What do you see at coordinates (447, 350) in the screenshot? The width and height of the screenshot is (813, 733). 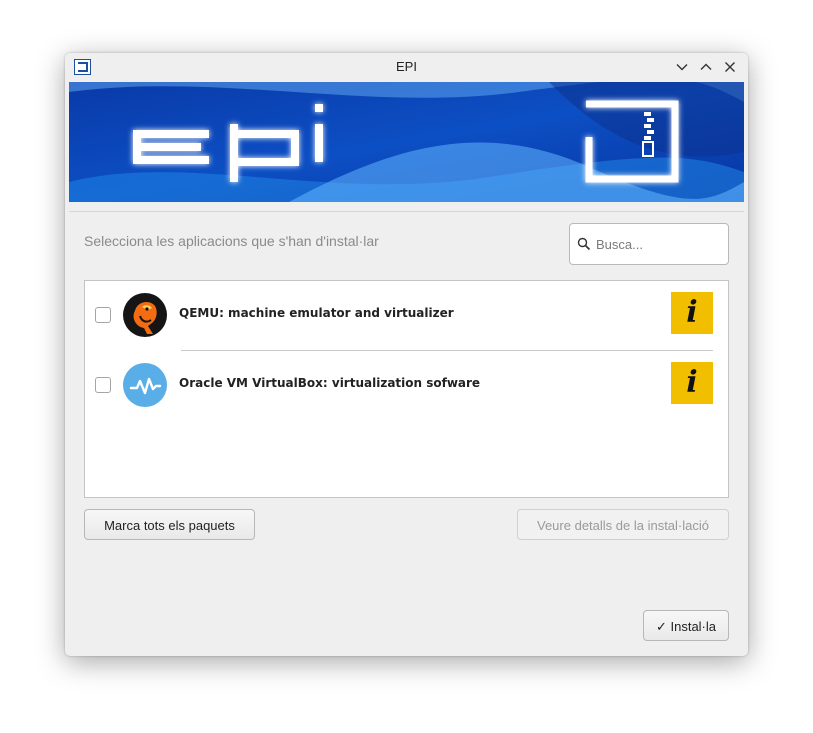 I see `item-divider` at bounding box center [447, 350].